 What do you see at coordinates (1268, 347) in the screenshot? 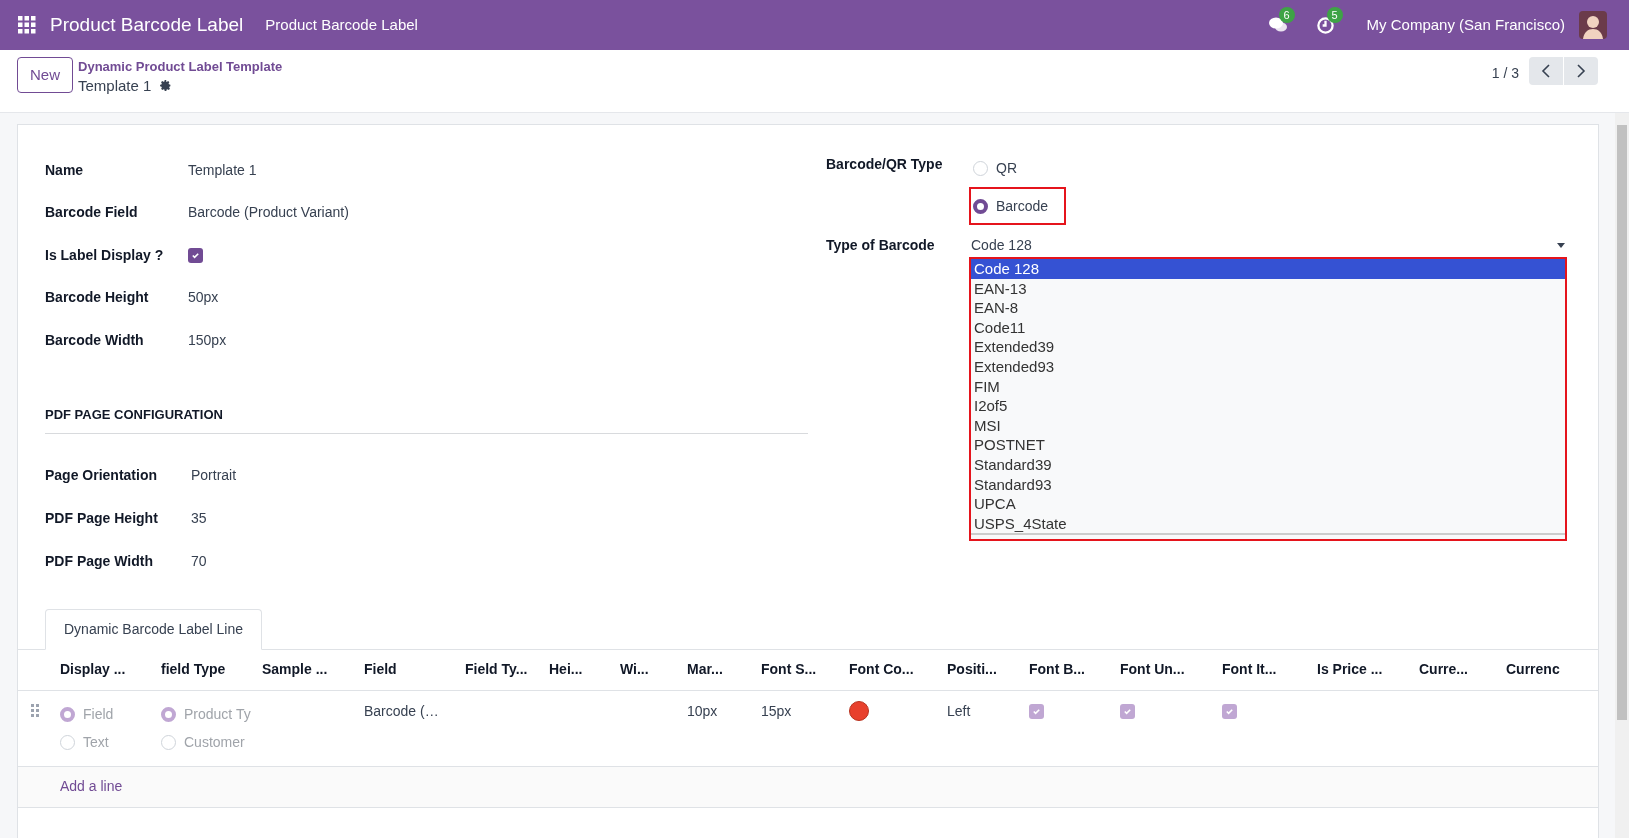
I see `dropdown-option: Extended39` at bounding box center [1268, 347].